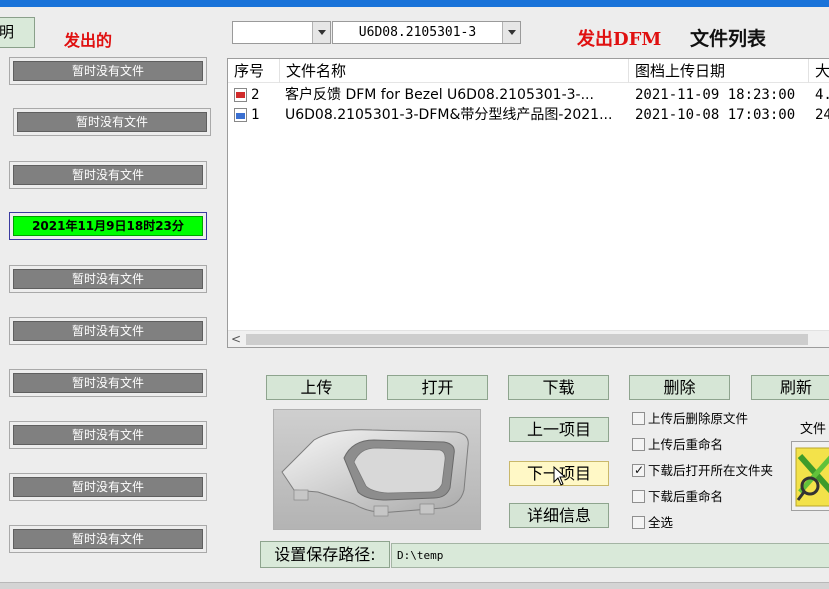 The width and height of the screenshot is (829, 589). I want to click on status-button-active: 2021年11月9日18时23分, so click(108, 226).